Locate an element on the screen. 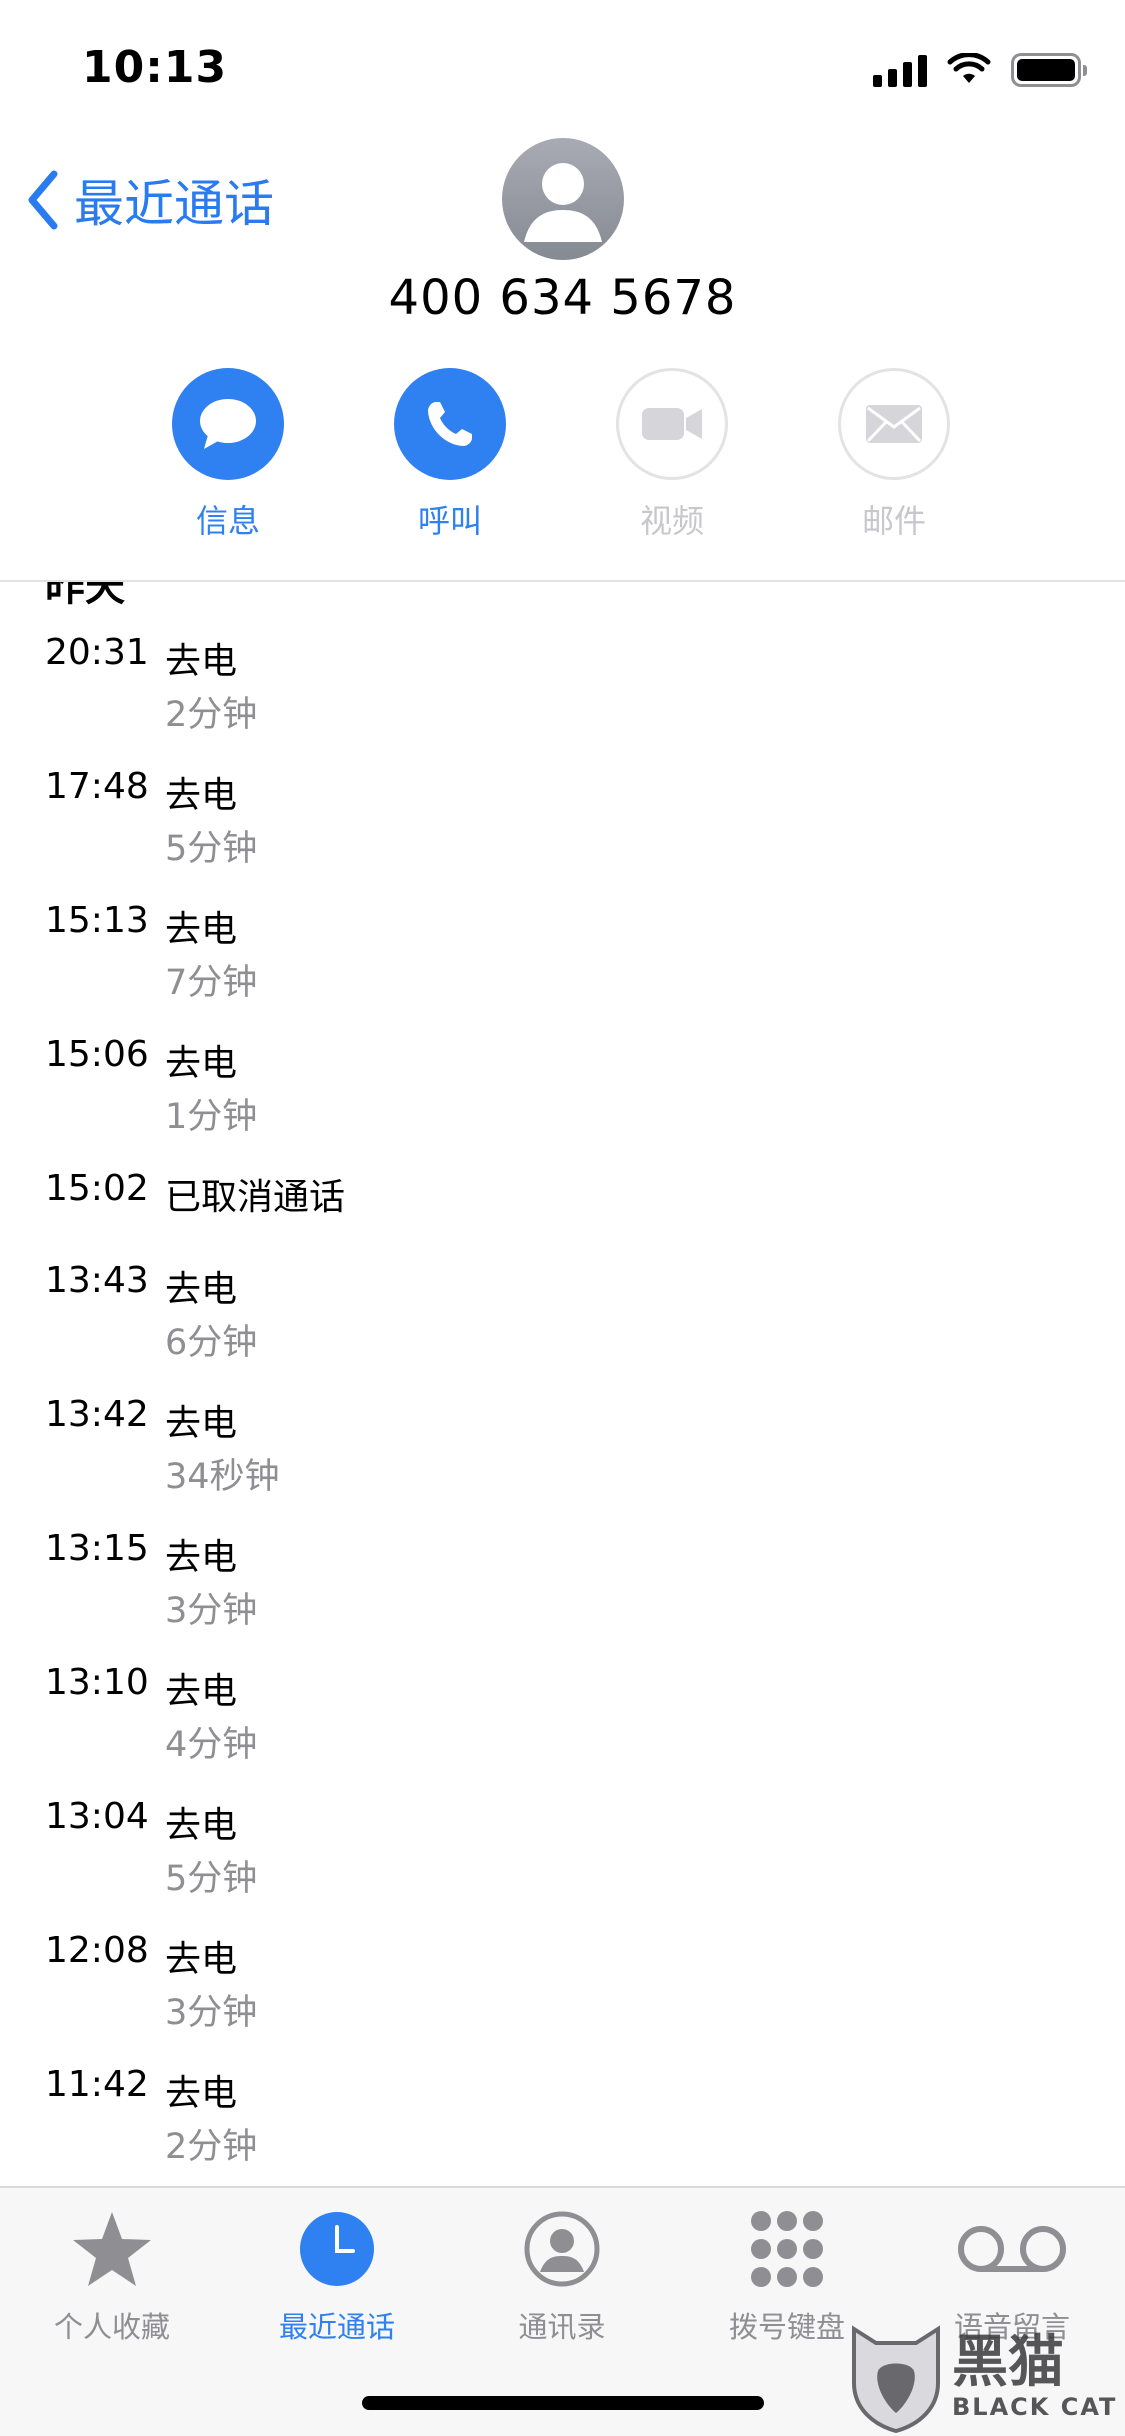 This screenshot has width=1125, height=2436. star-icon is located at coordinates (112, 2249).